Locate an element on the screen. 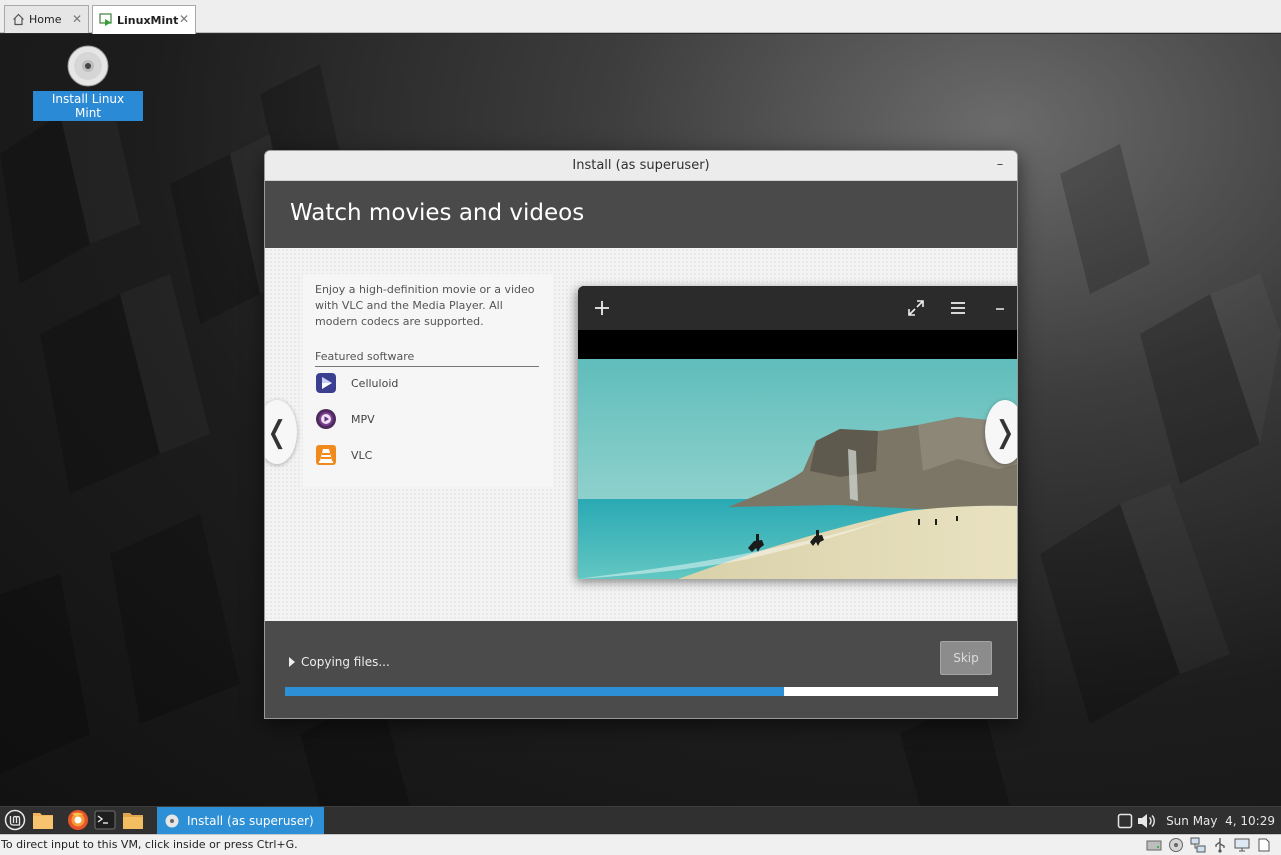  progress-fill is located at coordinates (535, 691).